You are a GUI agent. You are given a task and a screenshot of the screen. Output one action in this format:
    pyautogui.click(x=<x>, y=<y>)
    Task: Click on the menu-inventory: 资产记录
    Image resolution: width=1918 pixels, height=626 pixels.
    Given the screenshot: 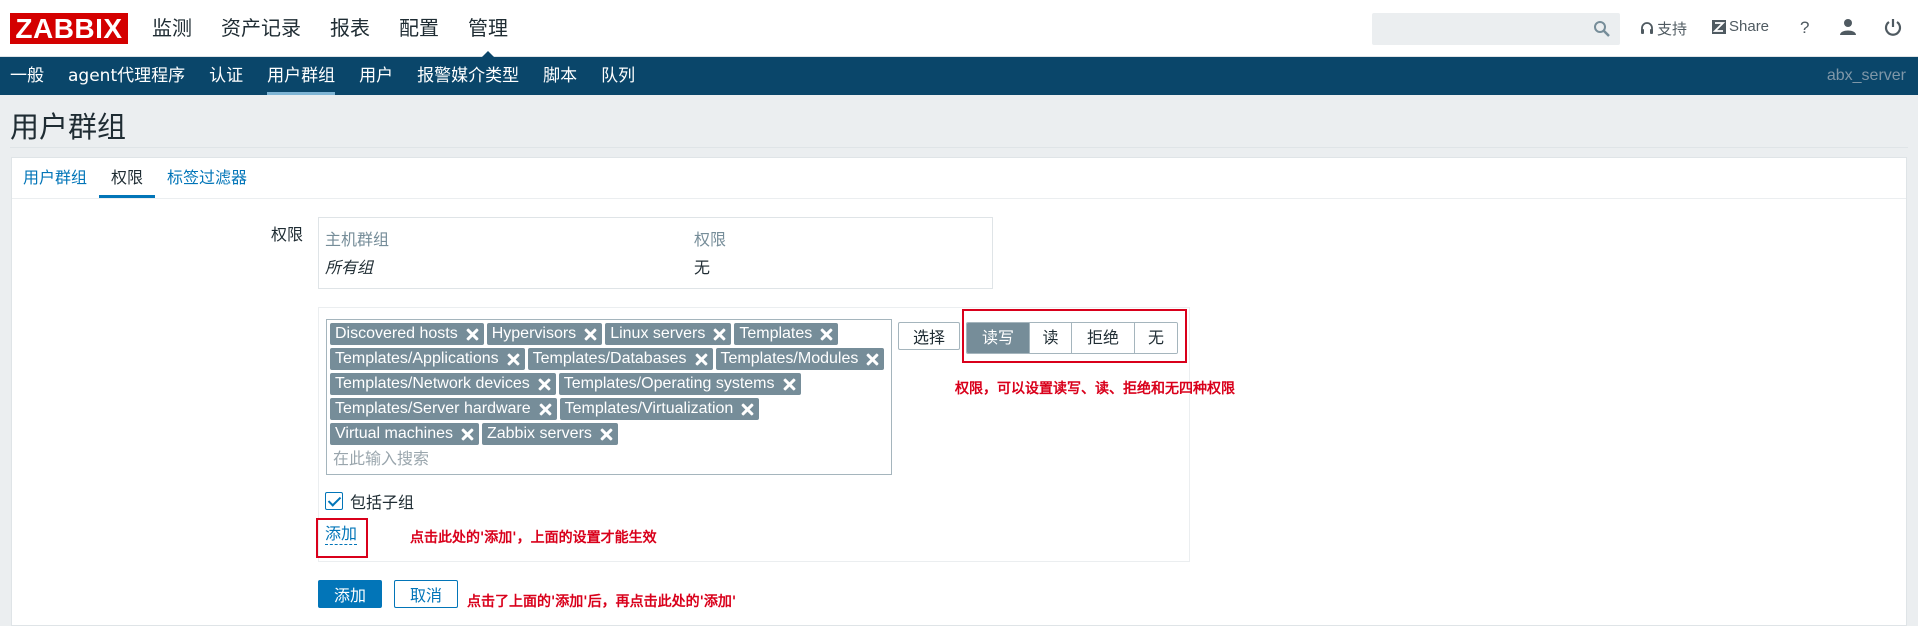 What is the action you would take?
    pyautogui.click(x=261, y=28)
    